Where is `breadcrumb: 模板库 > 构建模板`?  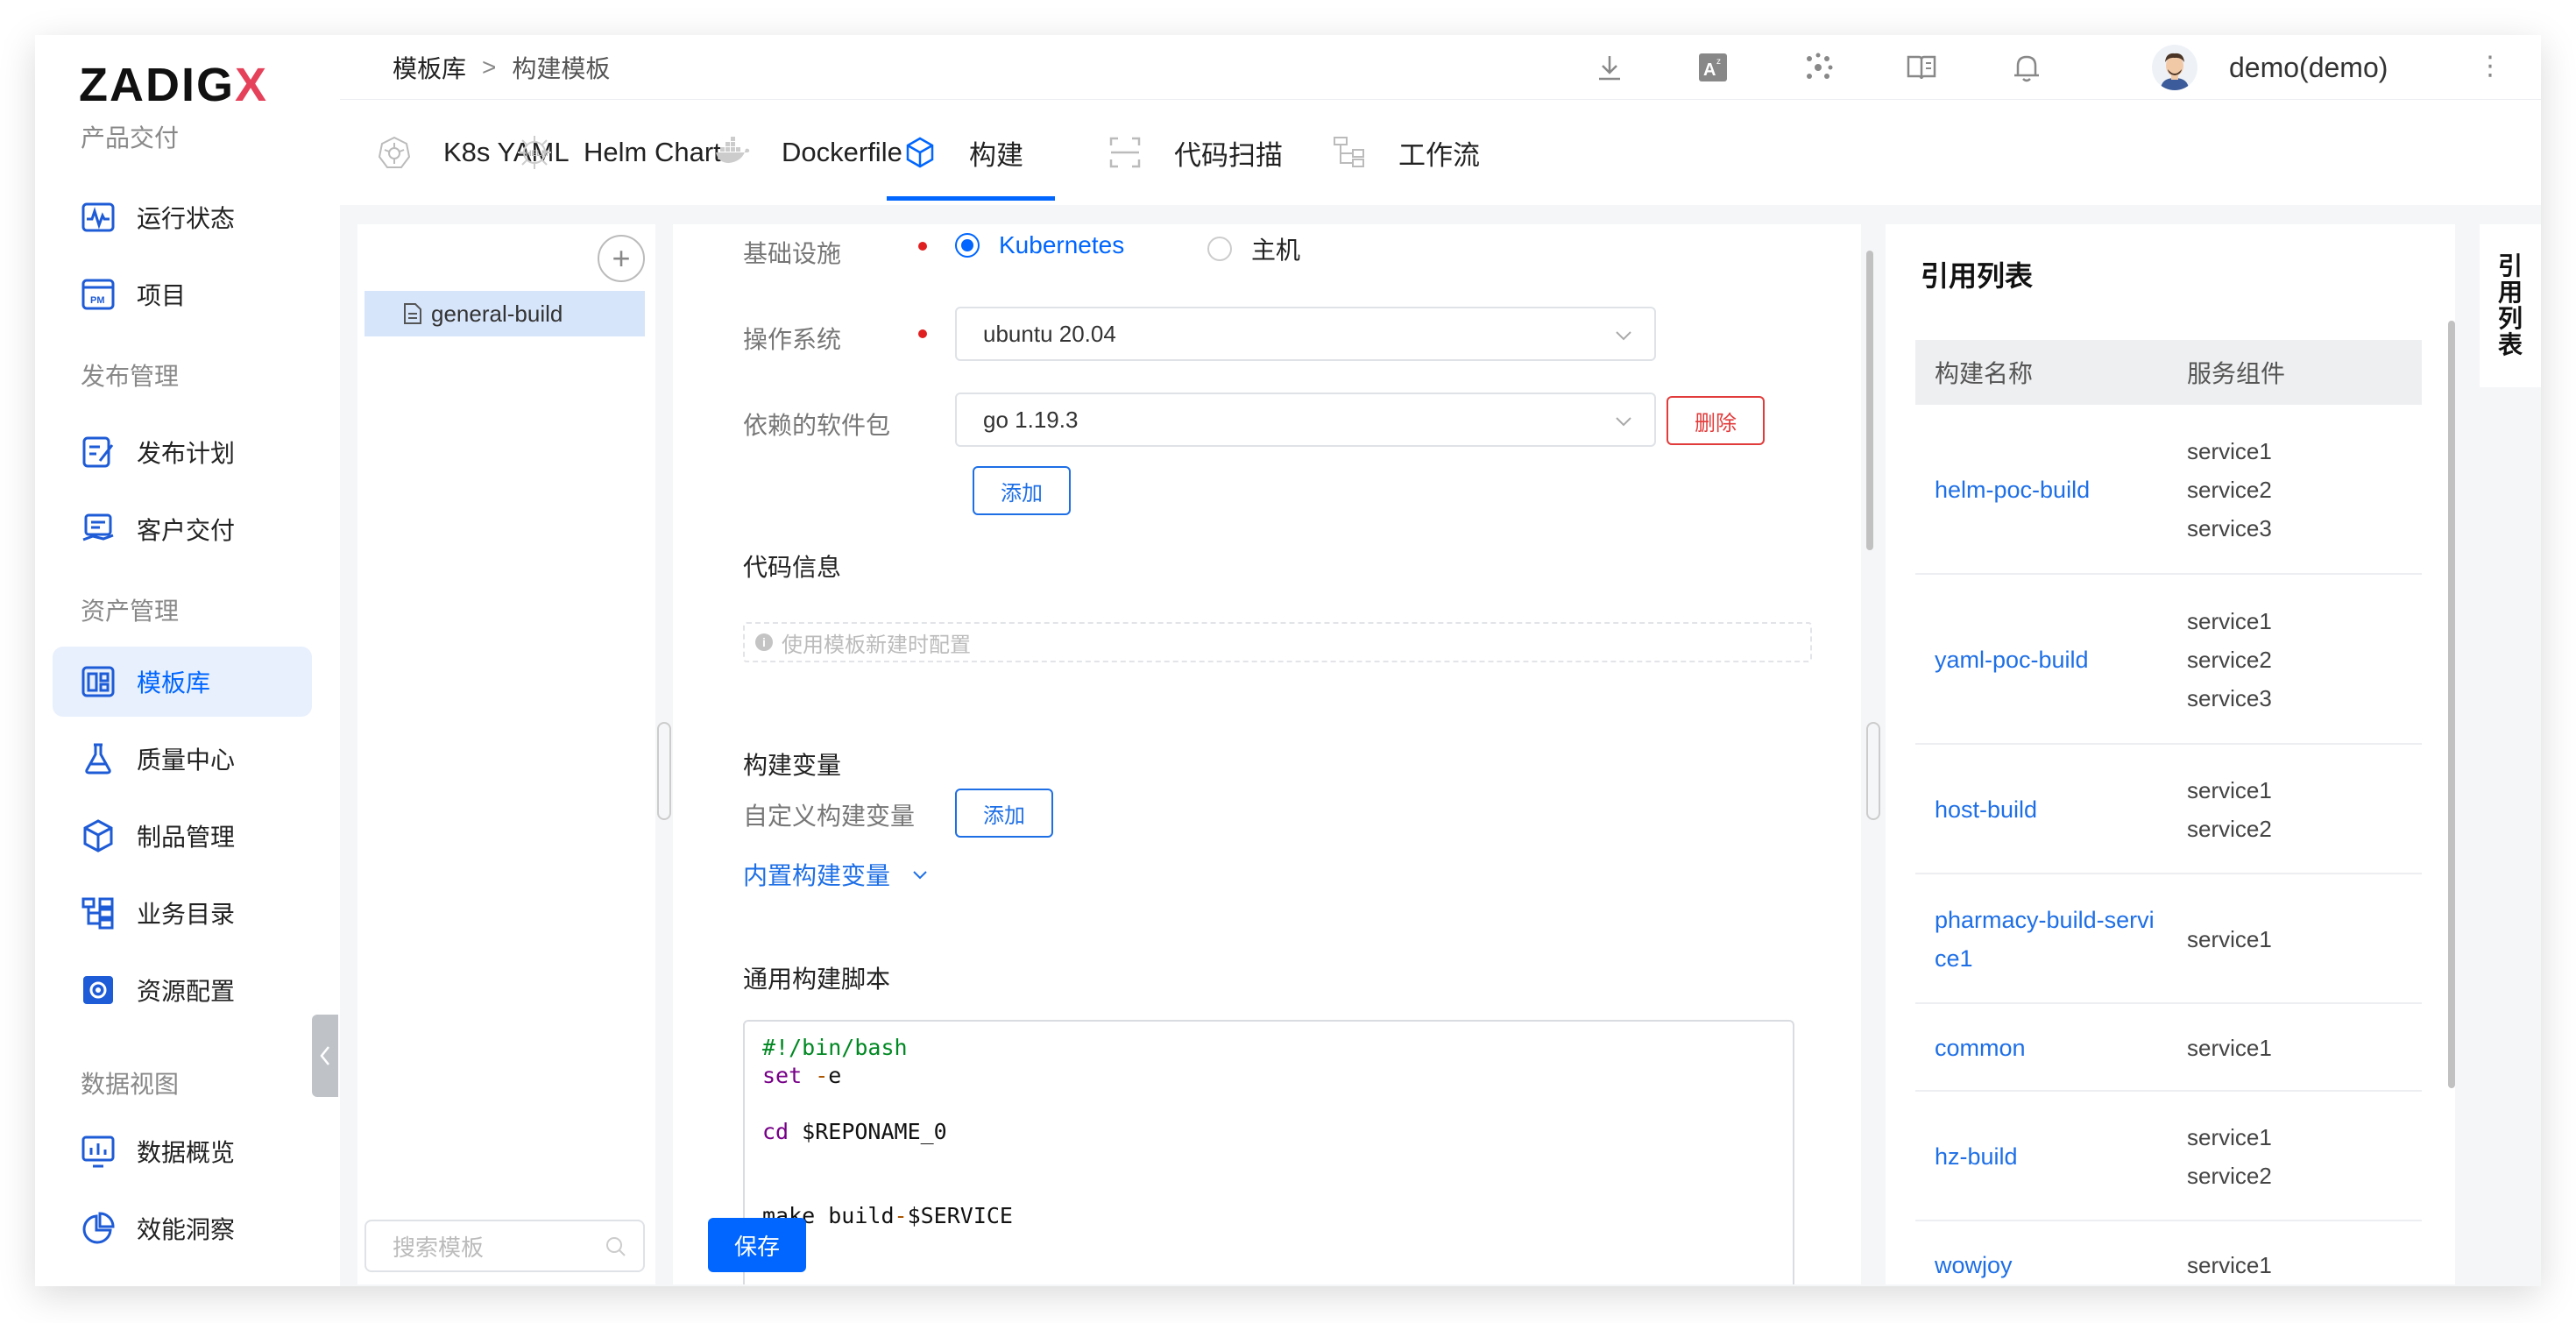 breadcrumb: 模板库 > 构建模板 is located at coordinates (501, 67).